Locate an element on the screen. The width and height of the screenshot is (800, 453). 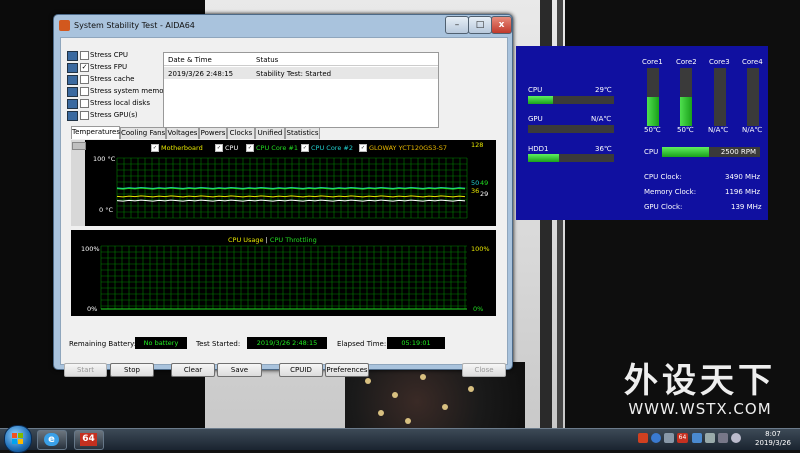
legend-item: ✓ Motherboard is located at coordinates (177, 148).